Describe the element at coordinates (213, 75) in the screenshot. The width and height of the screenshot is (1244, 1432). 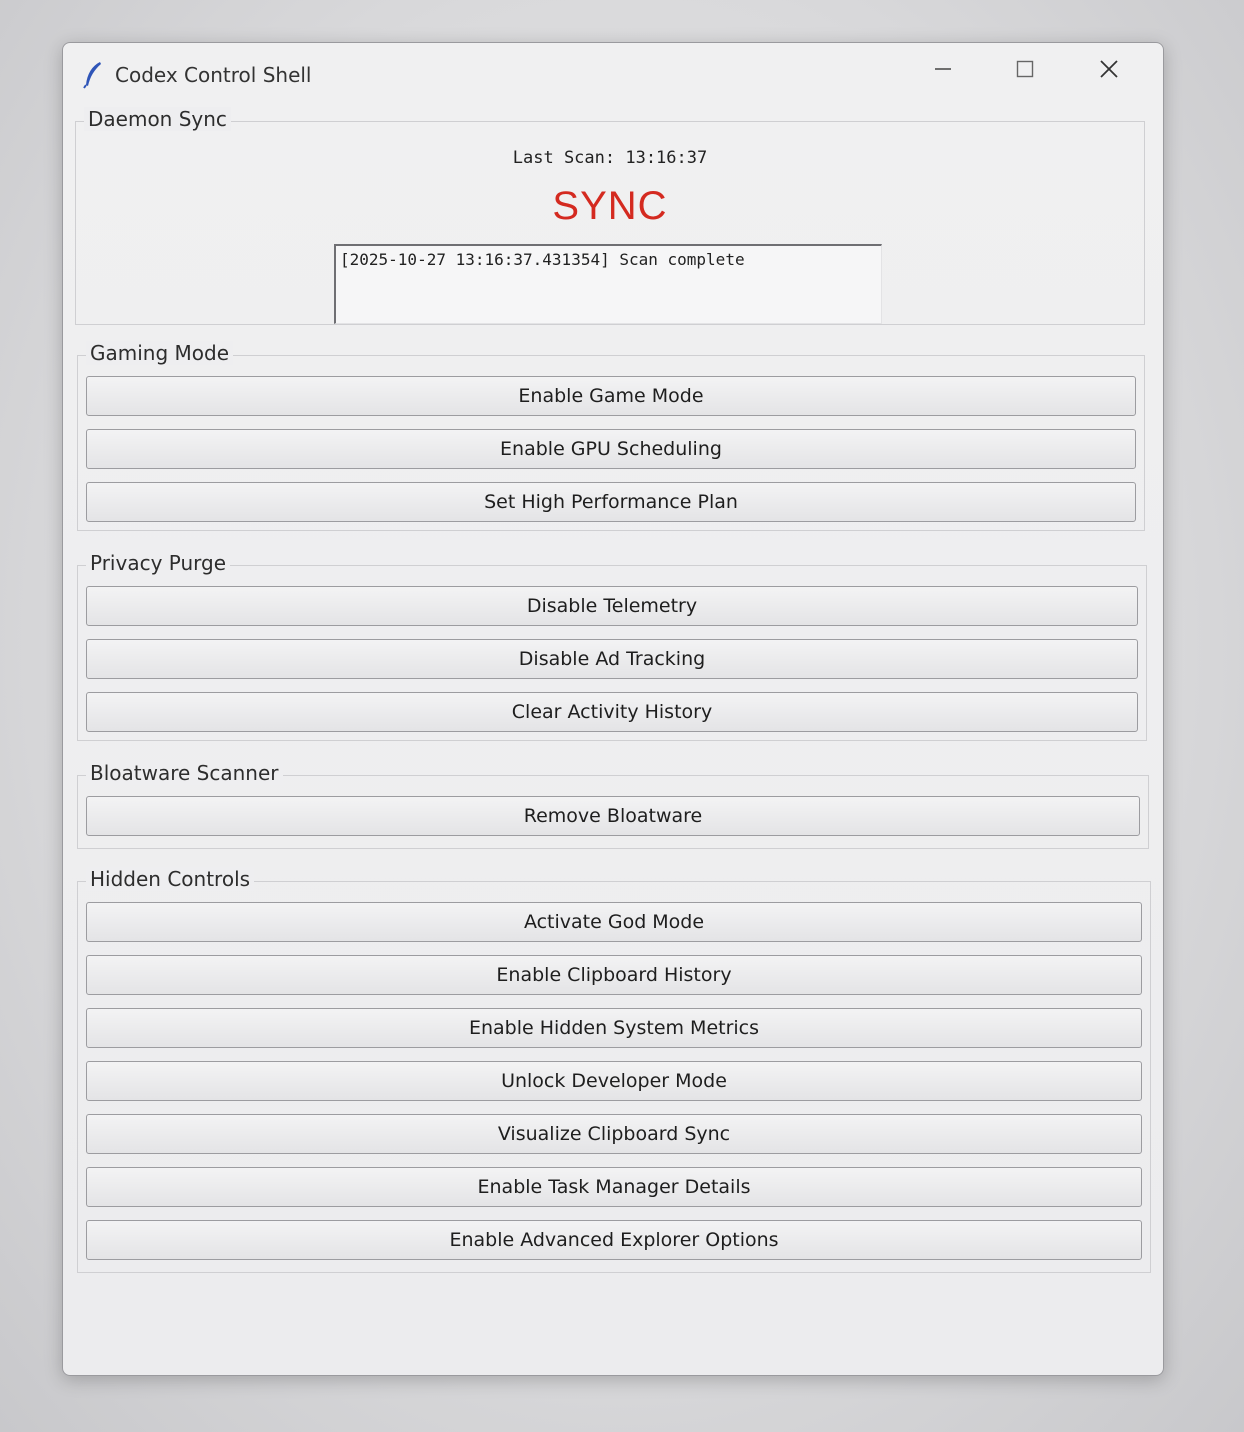
I see `window-title: Codex Control Shell` at that location.